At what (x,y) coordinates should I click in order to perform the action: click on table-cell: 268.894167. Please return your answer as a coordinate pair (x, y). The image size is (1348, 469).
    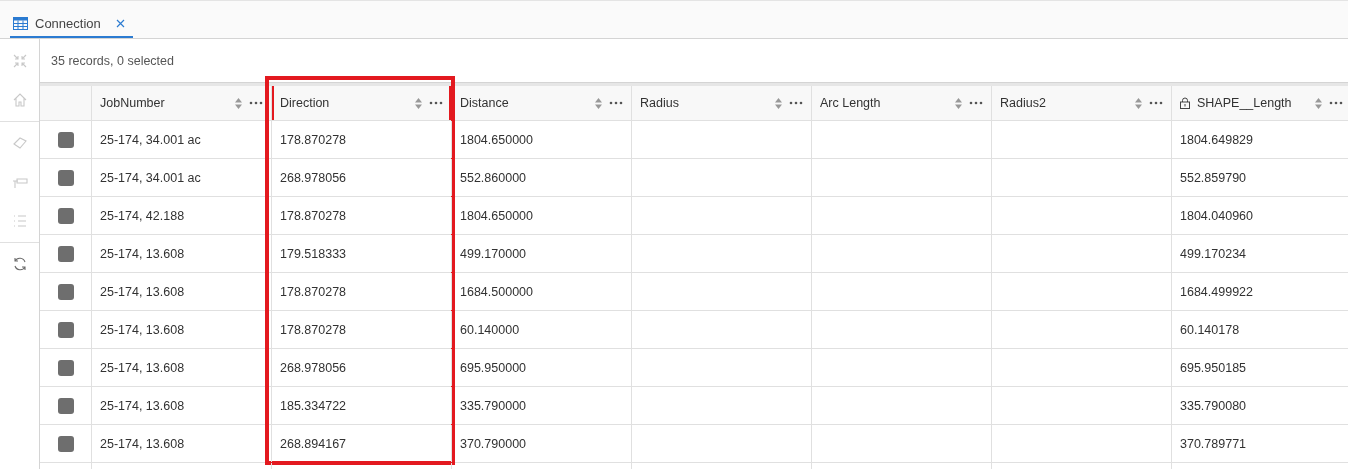
    Looking at the image, I should click on (313, 443).